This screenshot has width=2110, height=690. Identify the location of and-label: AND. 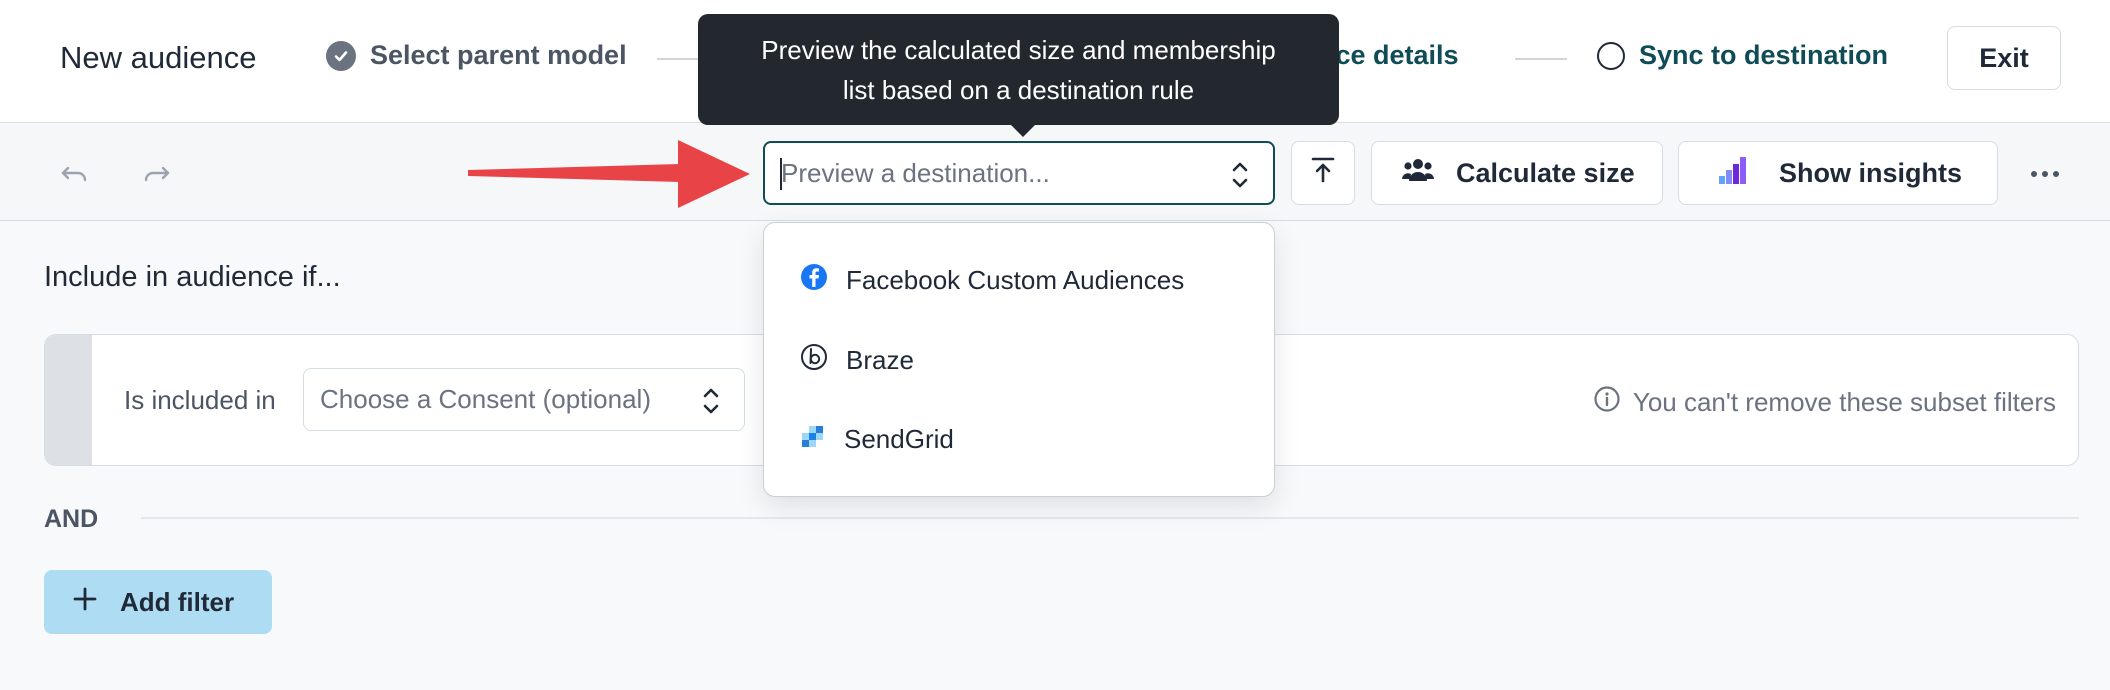
(71, 519).